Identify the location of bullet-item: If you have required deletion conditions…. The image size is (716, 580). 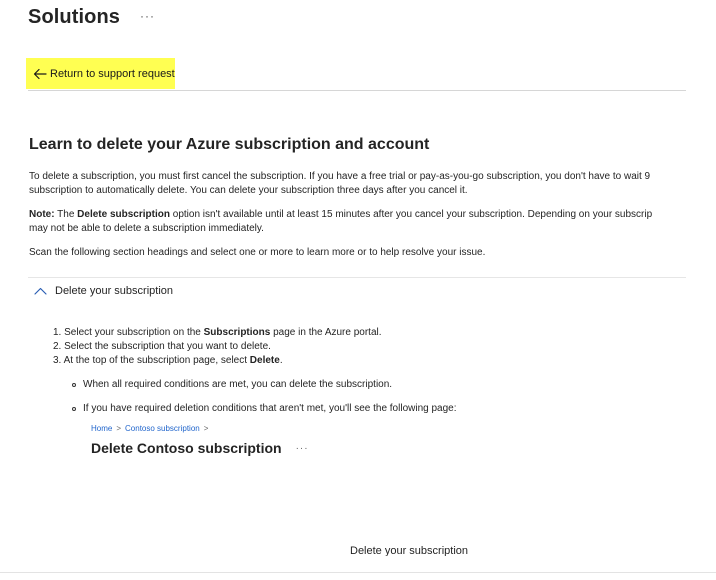
(264, 408).